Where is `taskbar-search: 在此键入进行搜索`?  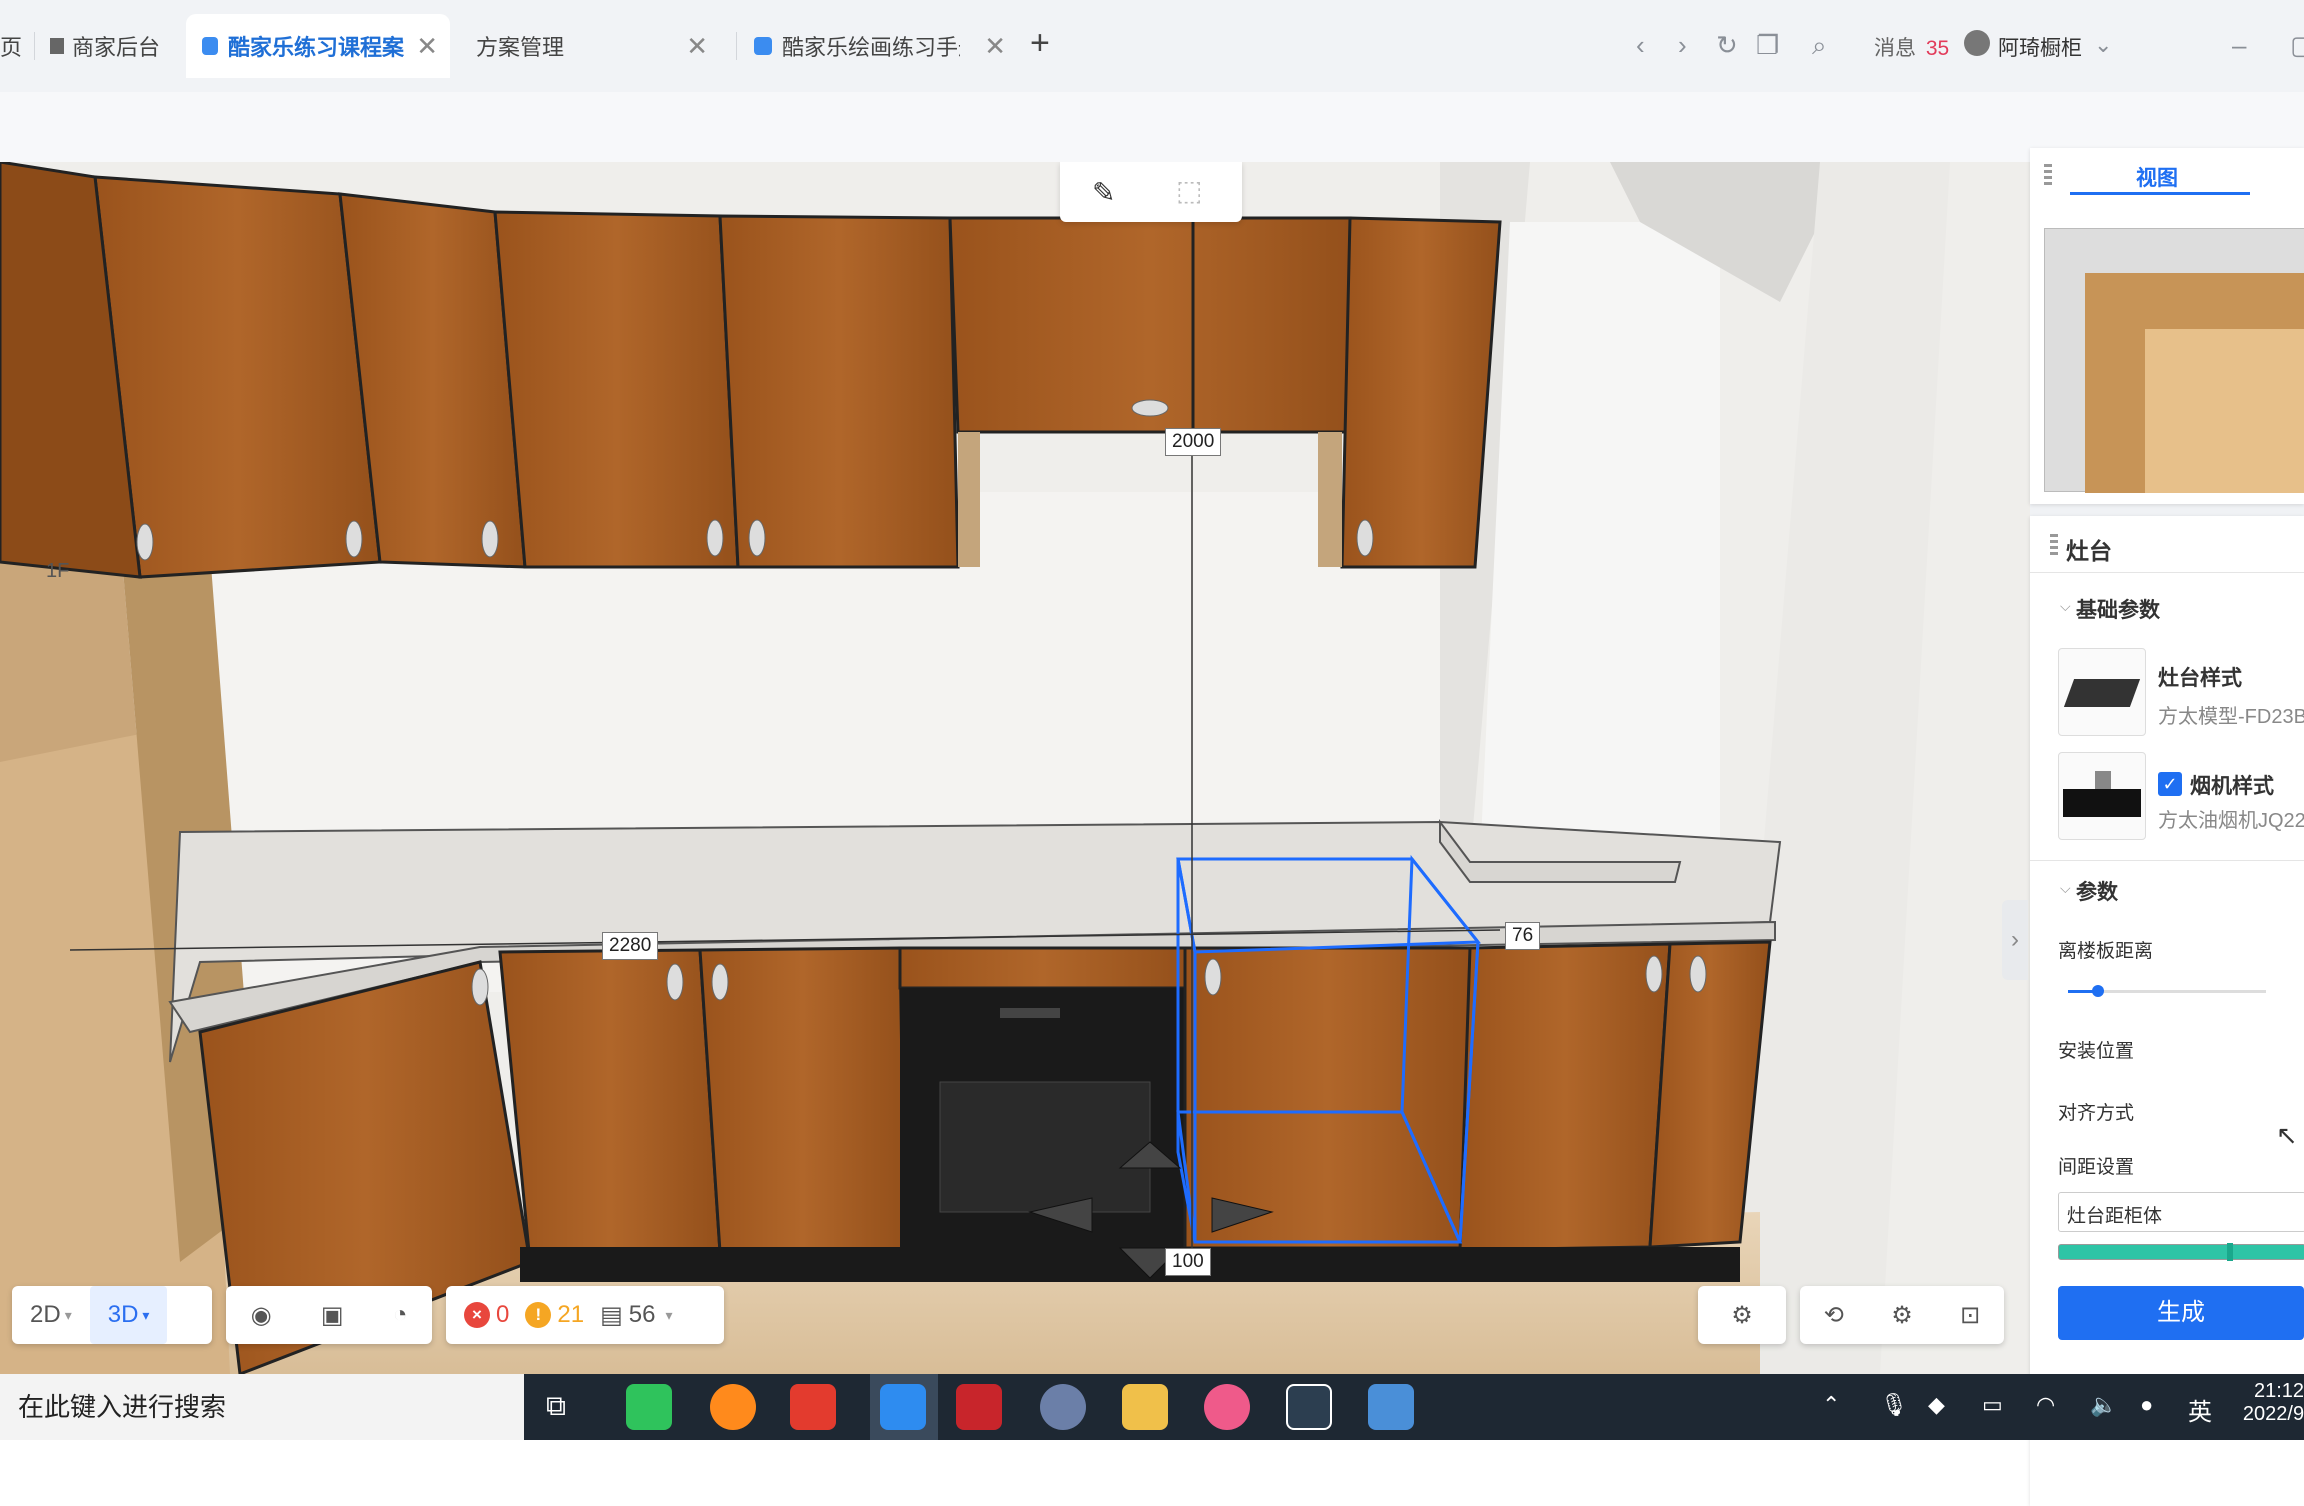 taskbar-search: 在此键入进行搜索 is located at coordinates (262, 1407).